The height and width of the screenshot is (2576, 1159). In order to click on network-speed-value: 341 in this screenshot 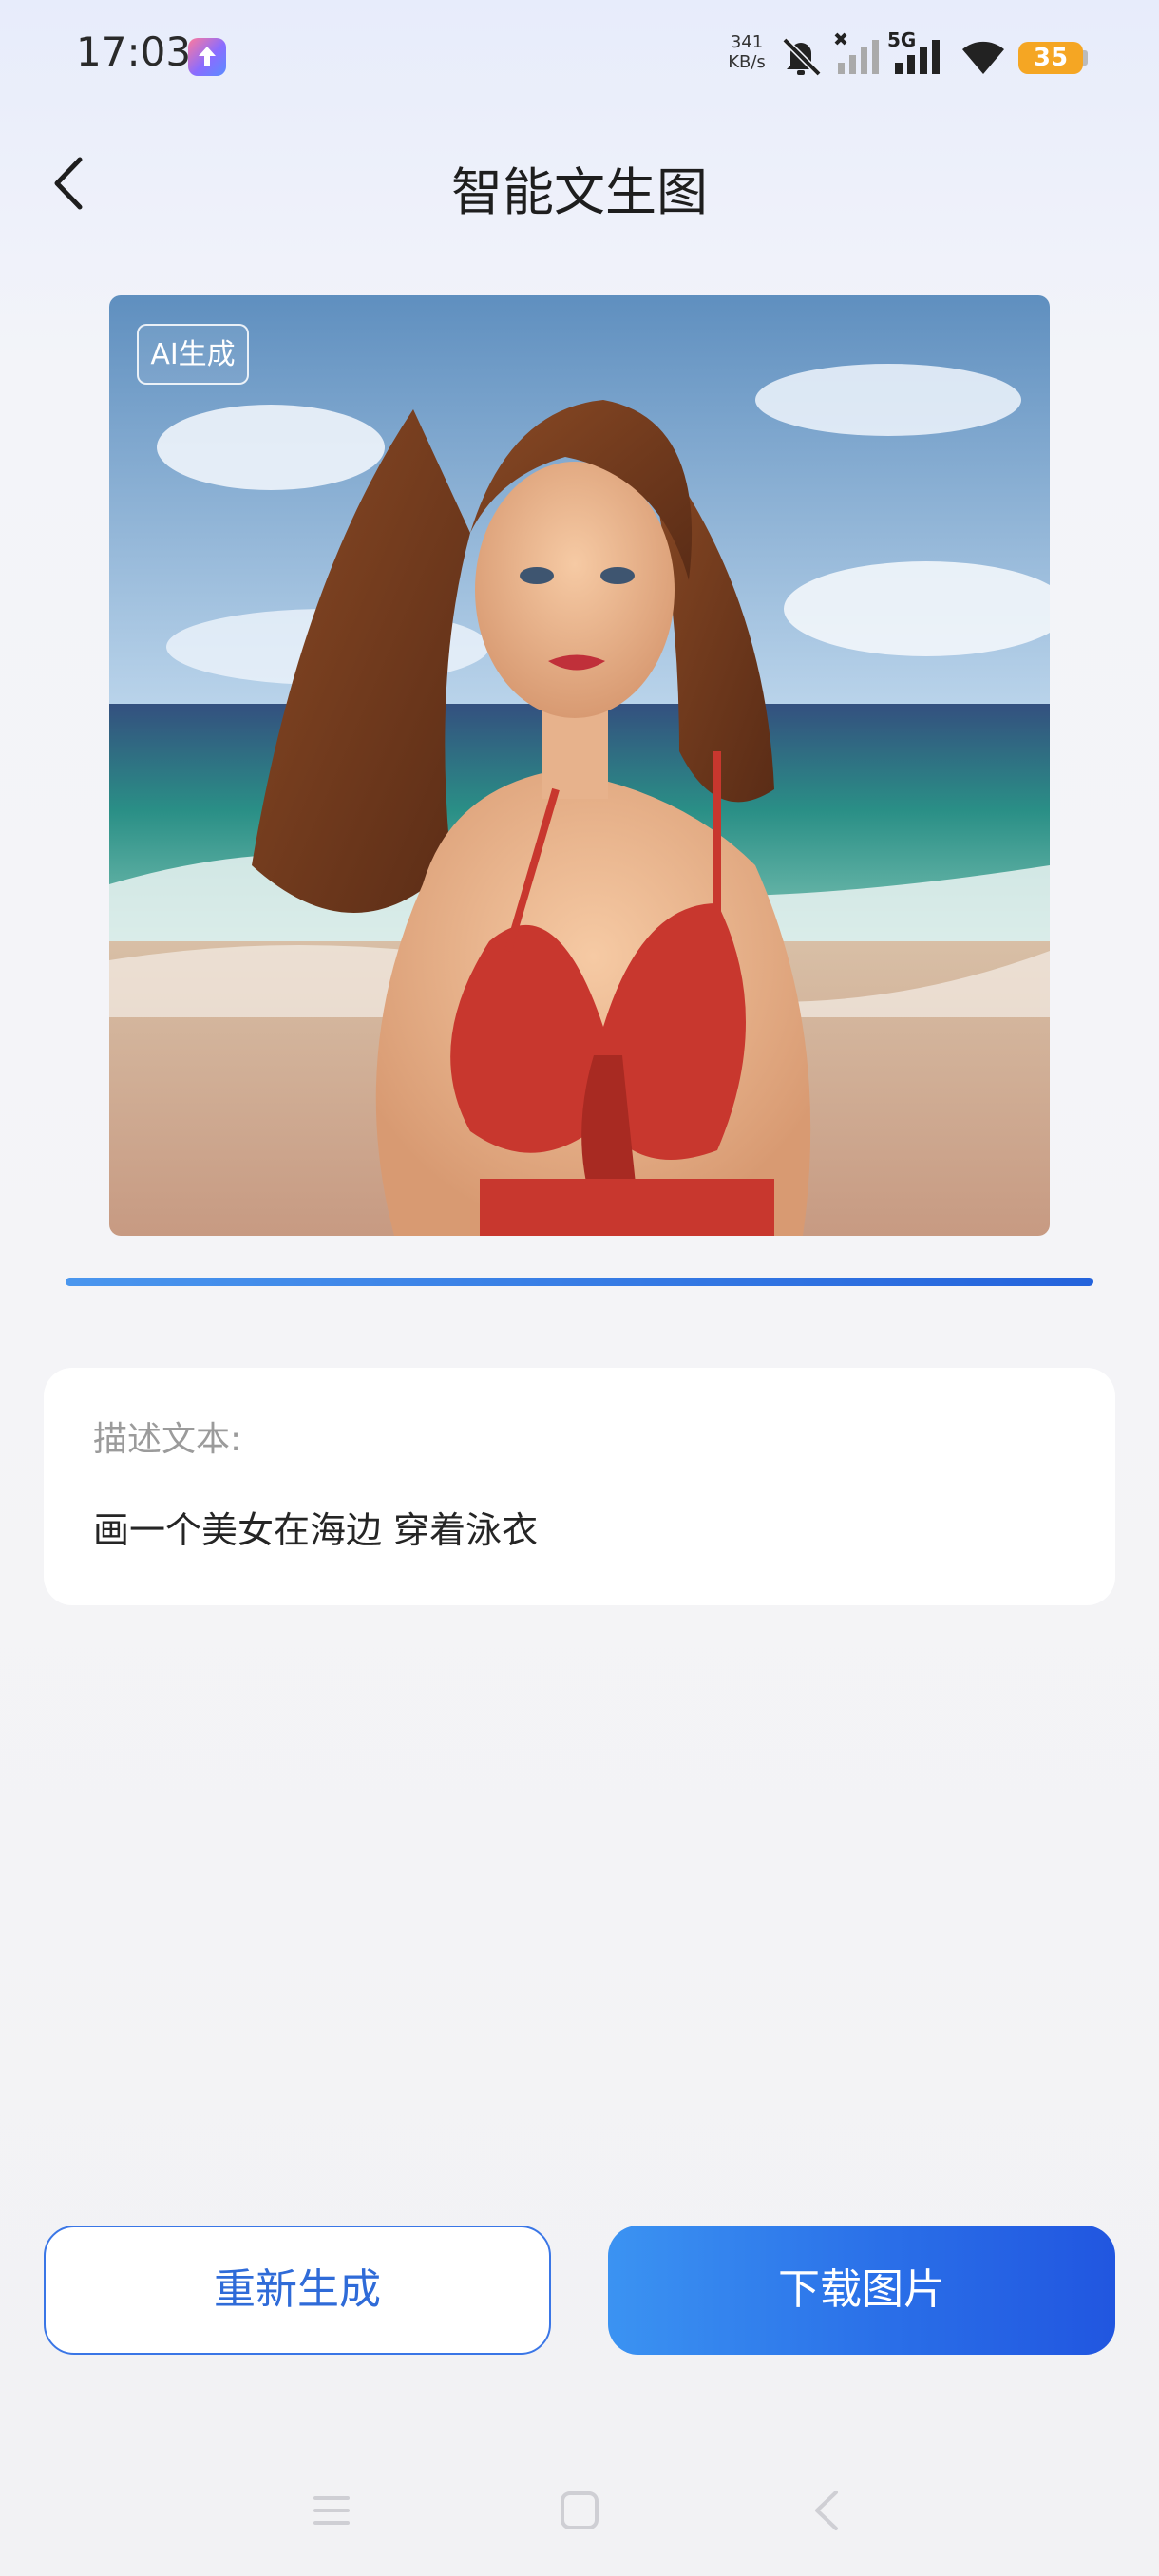, I will do `click(747, 42)`.